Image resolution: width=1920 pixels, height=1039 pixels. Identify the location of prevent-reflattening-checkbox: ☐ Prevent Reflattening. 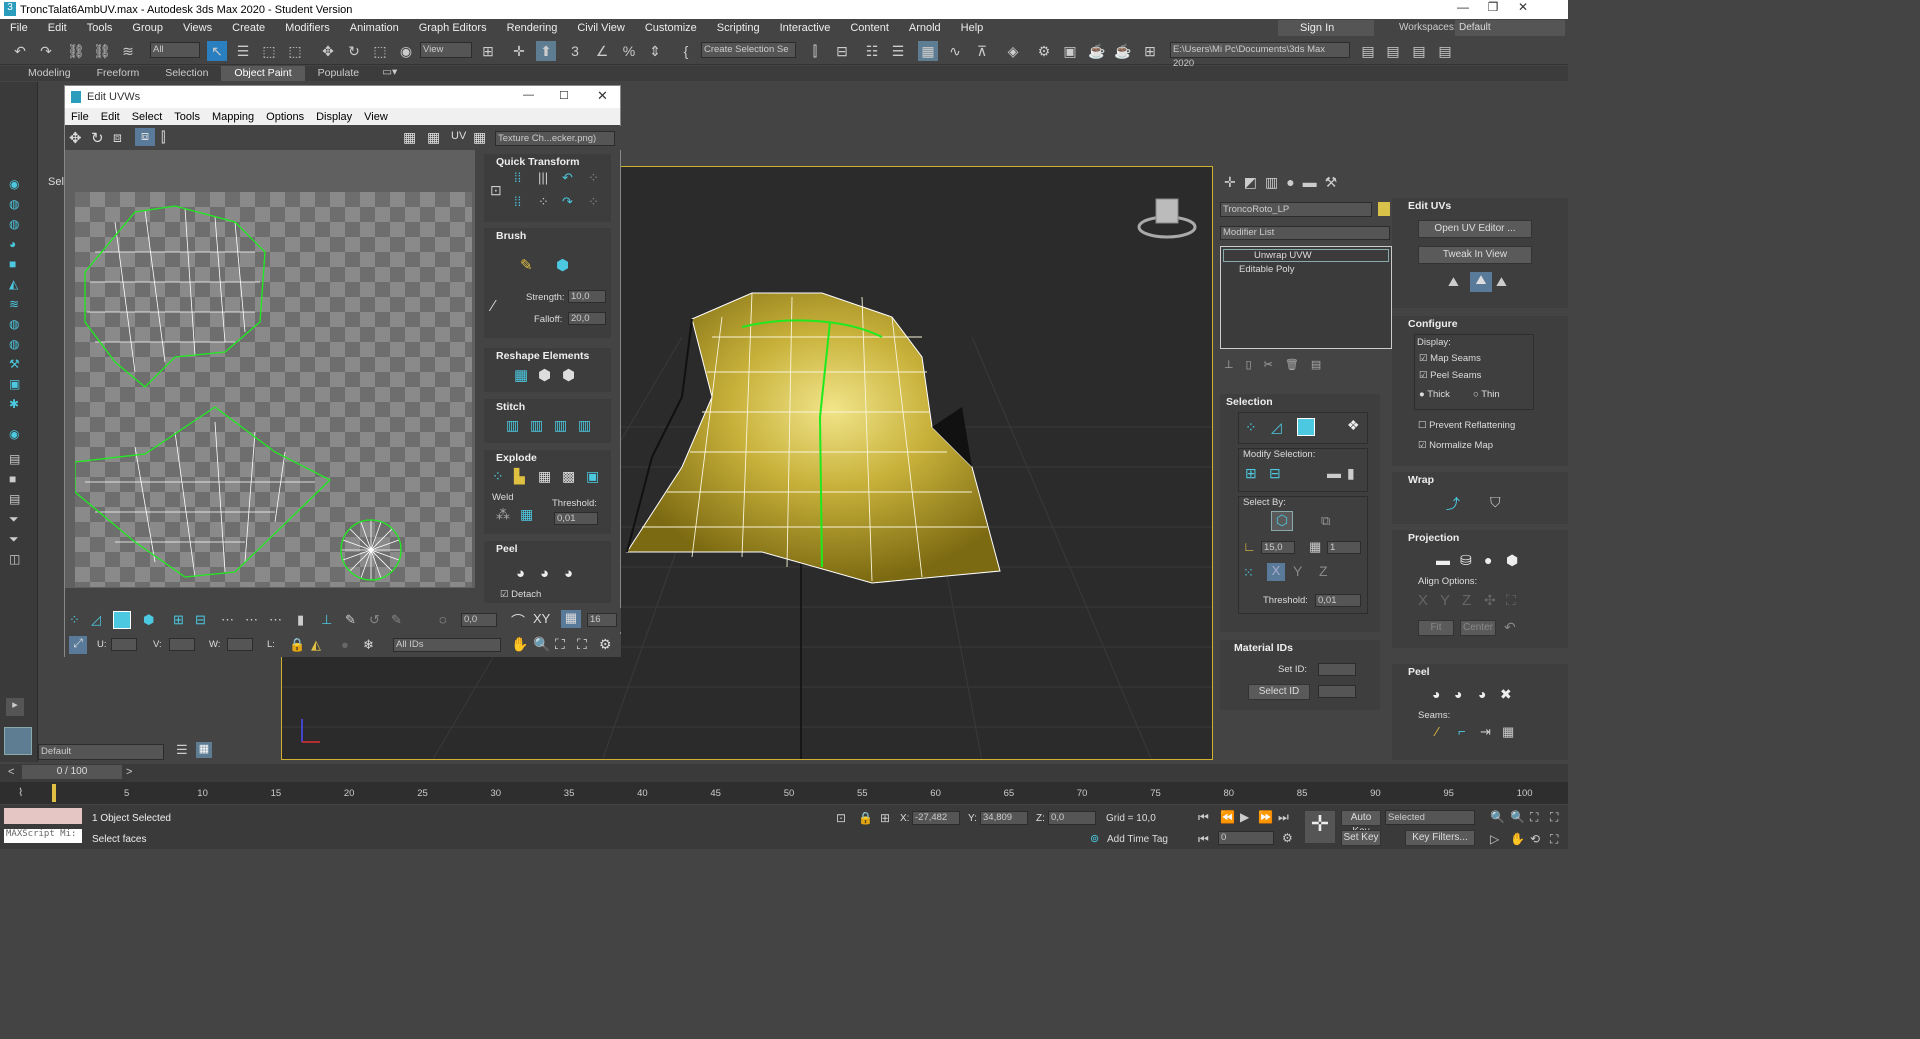
(1466, 425).